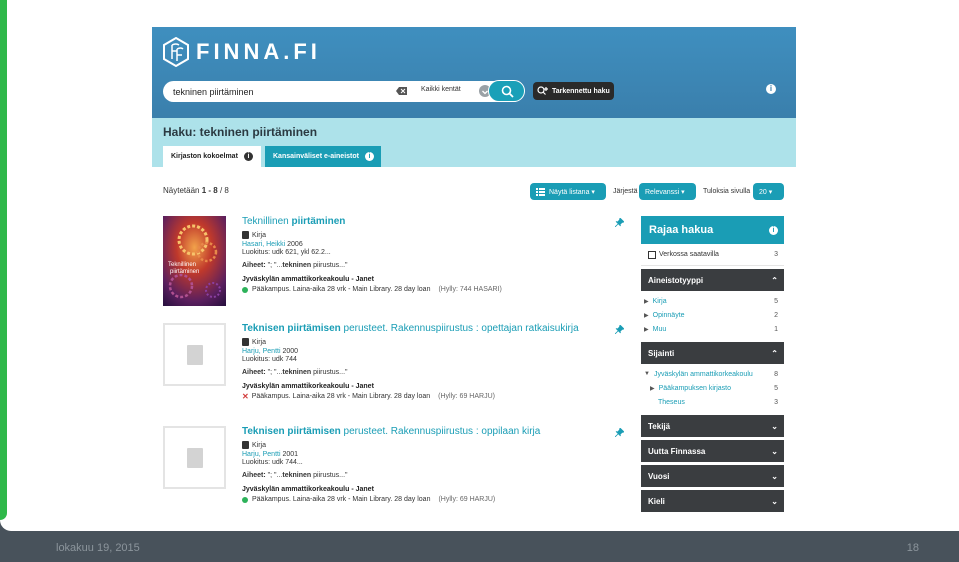 The width and height of the screenshot is (959, 562). What do you see at coordinates (668, 315) in the screenshot?
I see `facet-item-label: Opinnäyte` at bounding box center [668, 315].